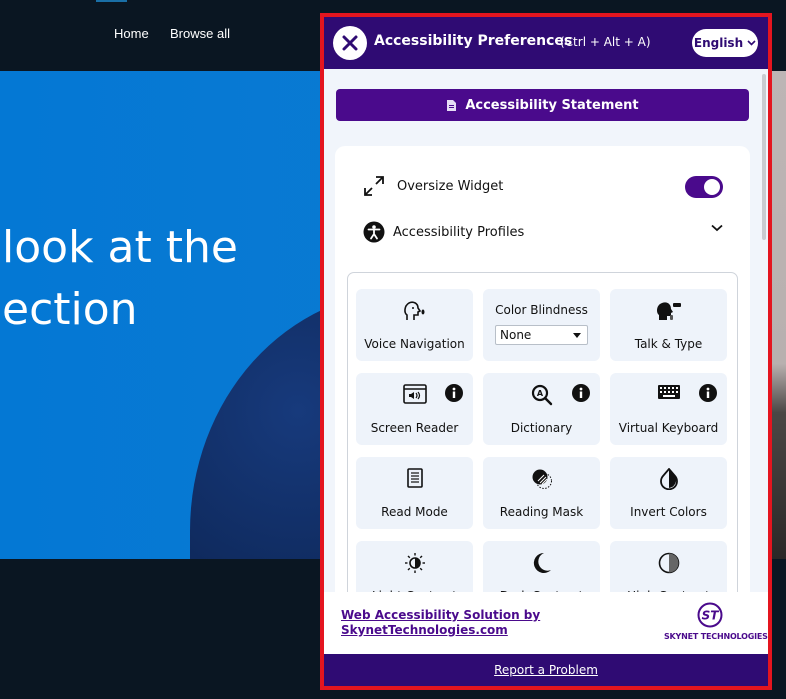 This screenshot has width=786, height=699. I want to click on language-dropdown: English, so click(725, 43).